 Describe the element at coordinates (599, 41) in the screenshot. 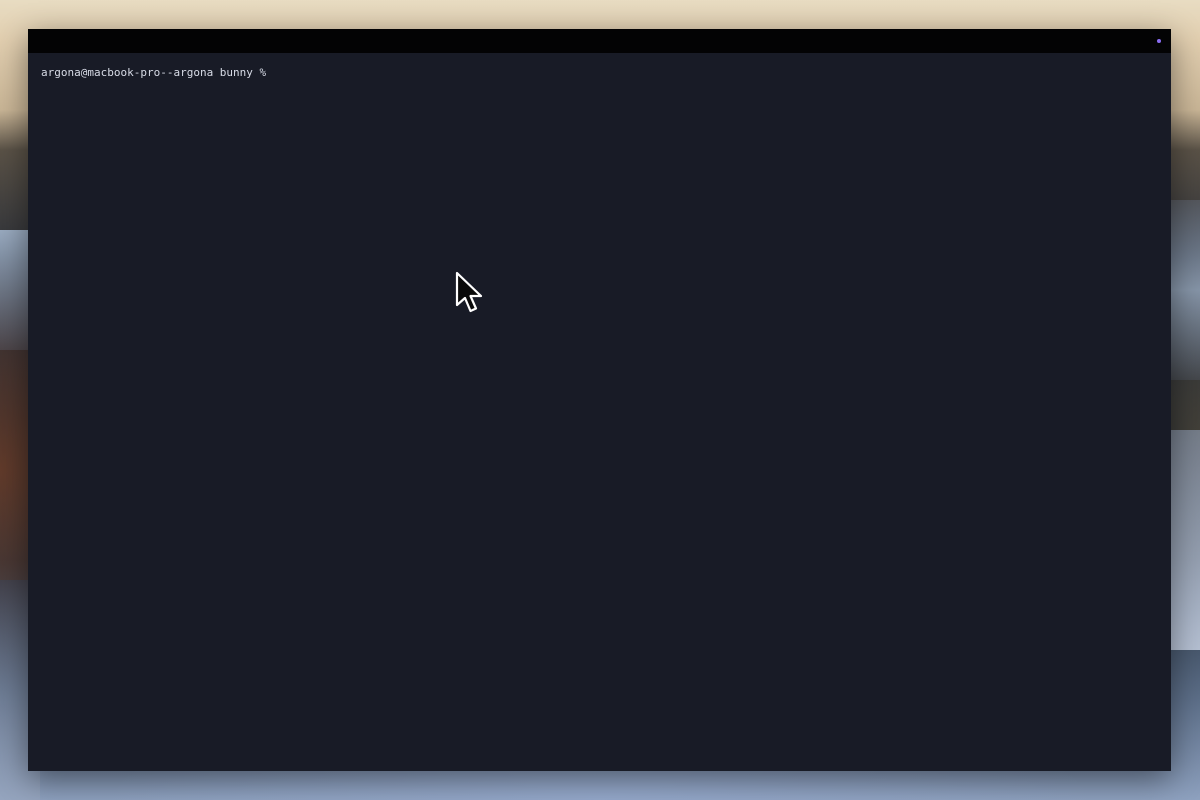

I see `terminal-title-bar` at that location.